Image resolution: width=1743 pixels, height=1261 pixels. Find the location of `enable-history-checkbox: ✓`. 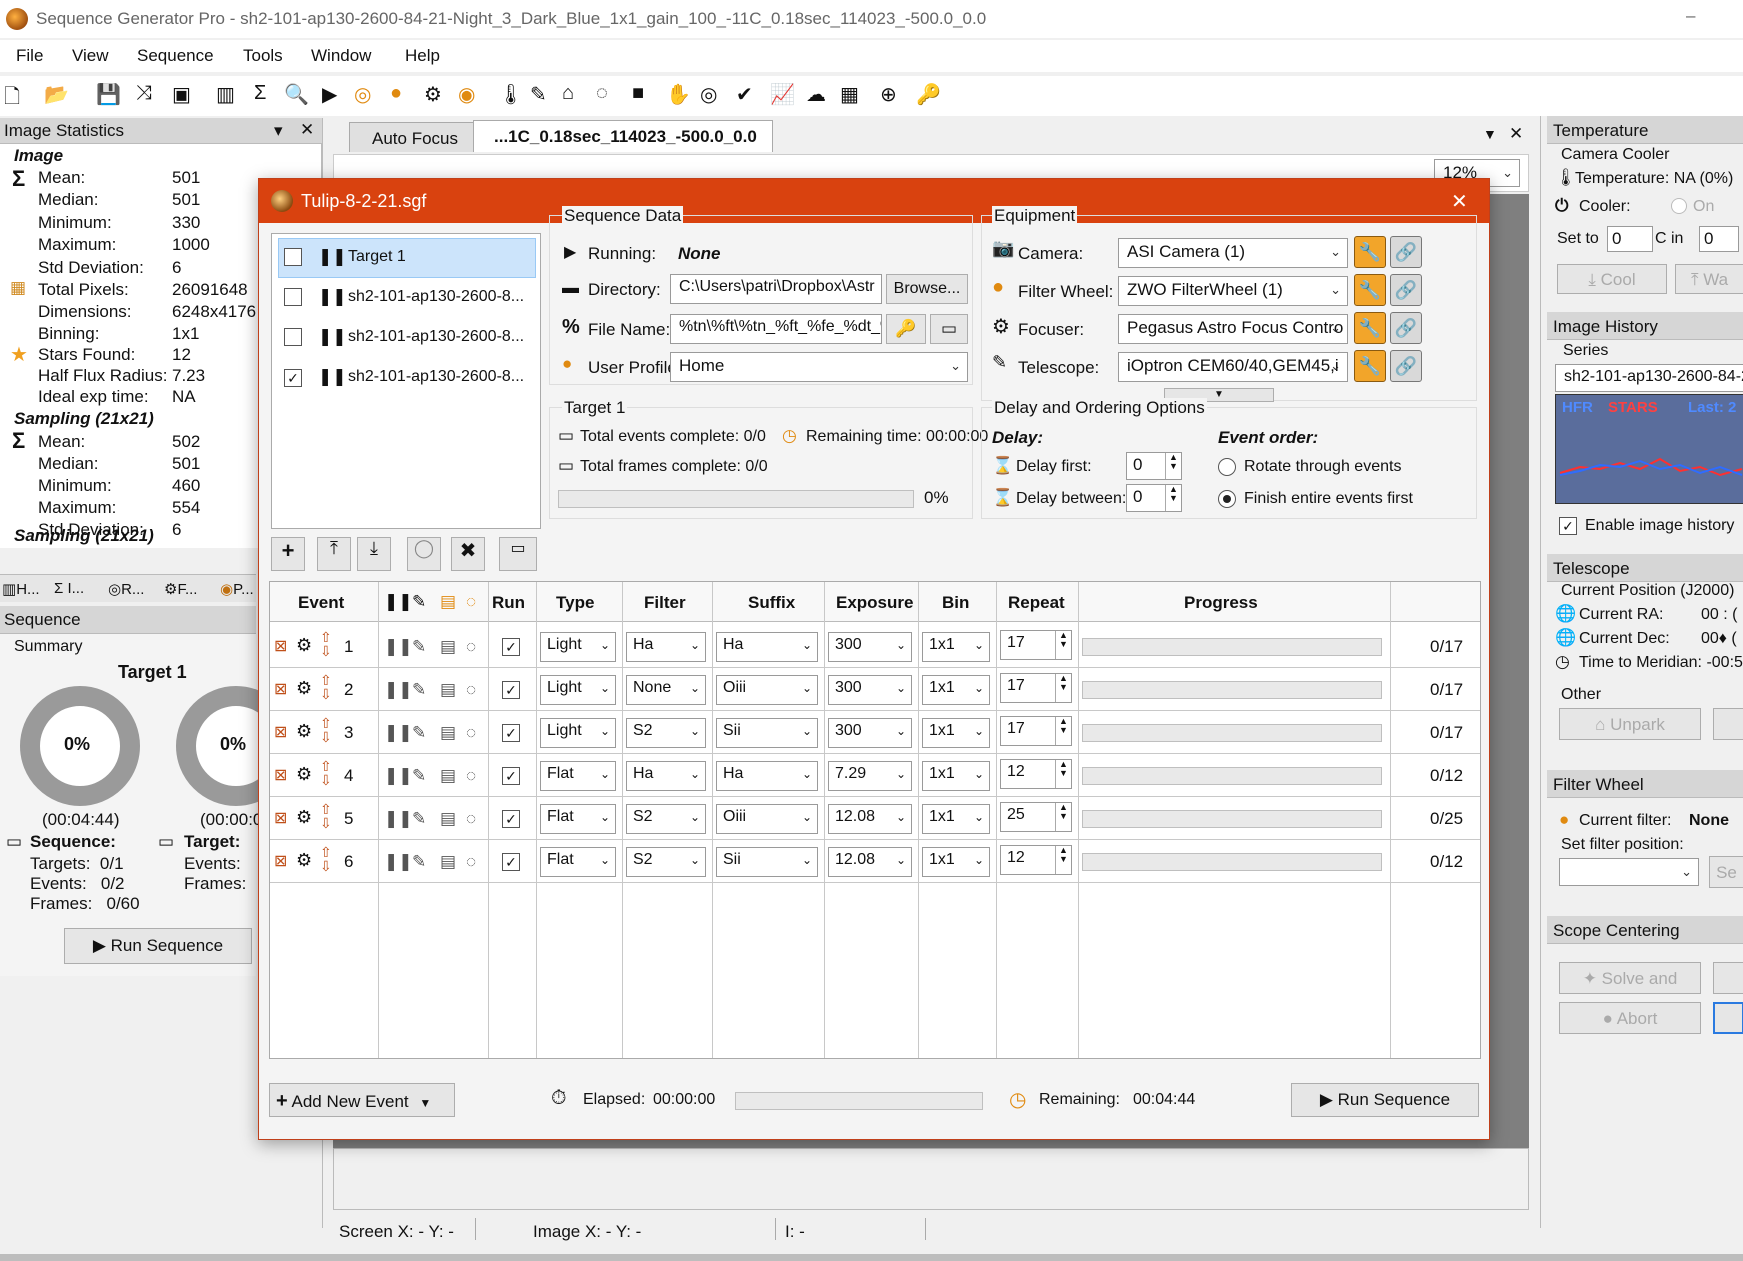

enable-history-checkbox: ✓ is located at coordinates (1568, 526).